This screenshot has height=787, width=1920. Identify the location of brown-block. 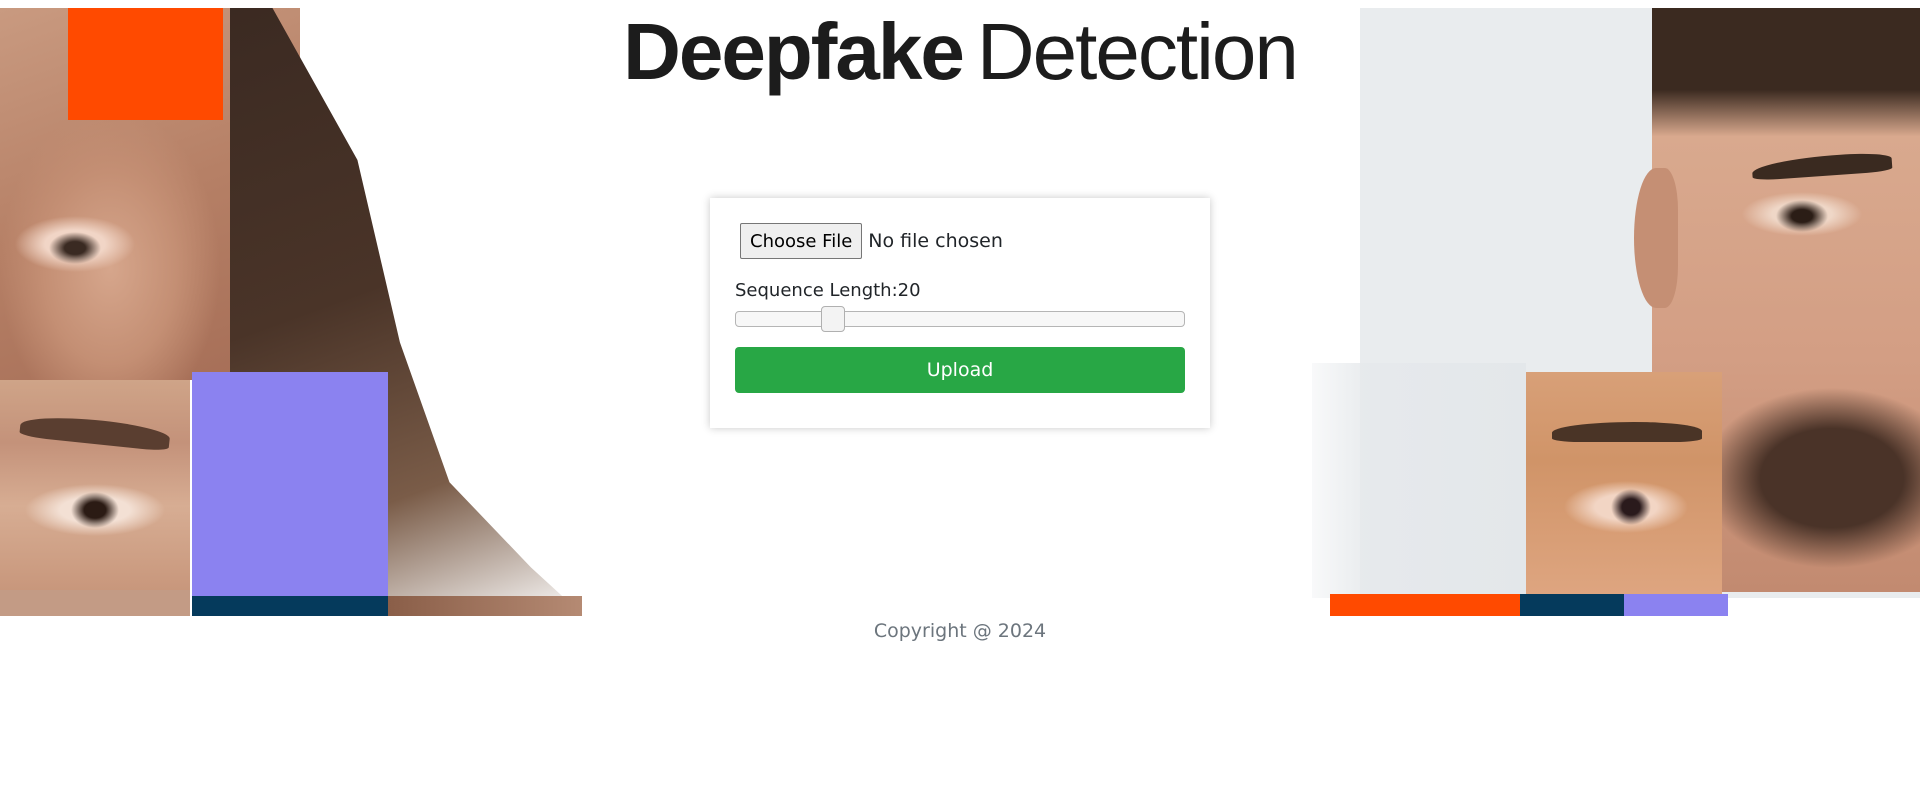
(485, 606).